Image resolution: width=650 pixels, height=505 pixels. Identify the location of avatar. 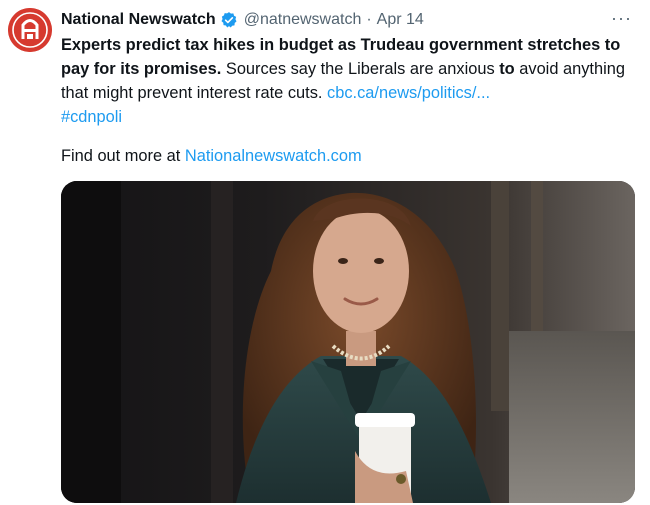
(30, 30).